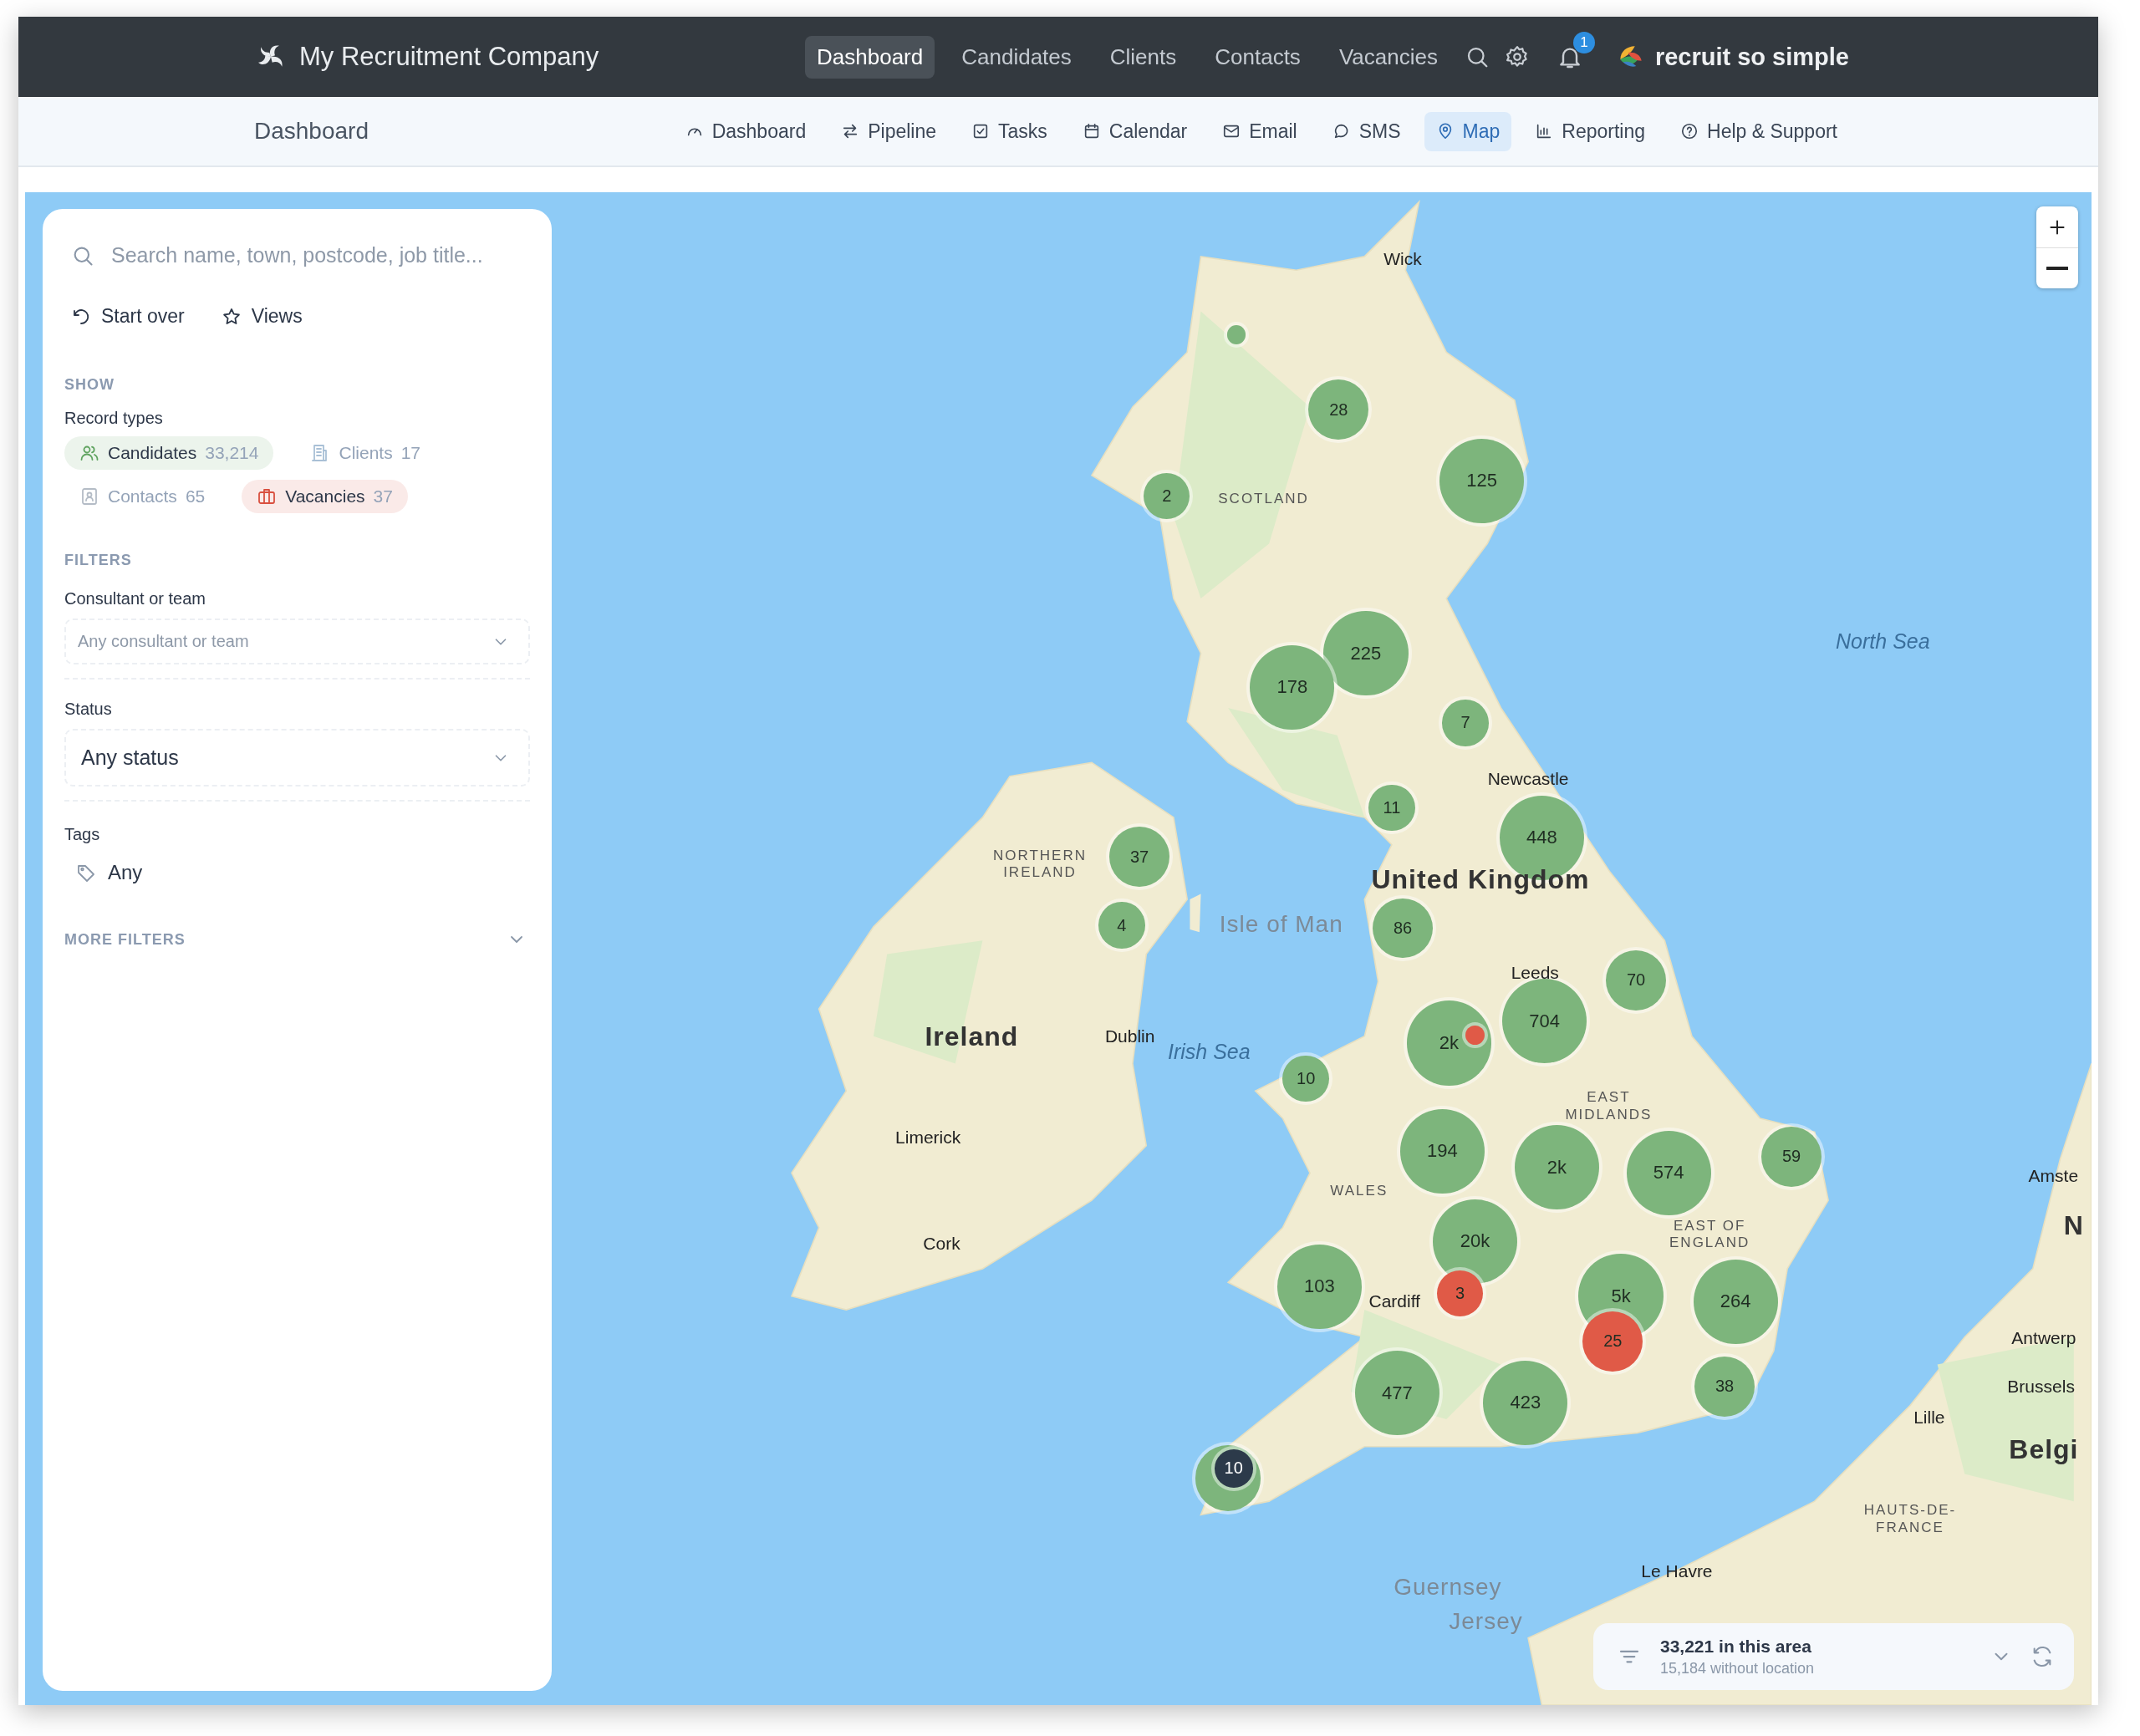 The height and width of the screenshot is (1736, 2140). Describe the element at coordinates (1129, 1036) in the screenshot. I see `map-place-label: Dublin` at that location.